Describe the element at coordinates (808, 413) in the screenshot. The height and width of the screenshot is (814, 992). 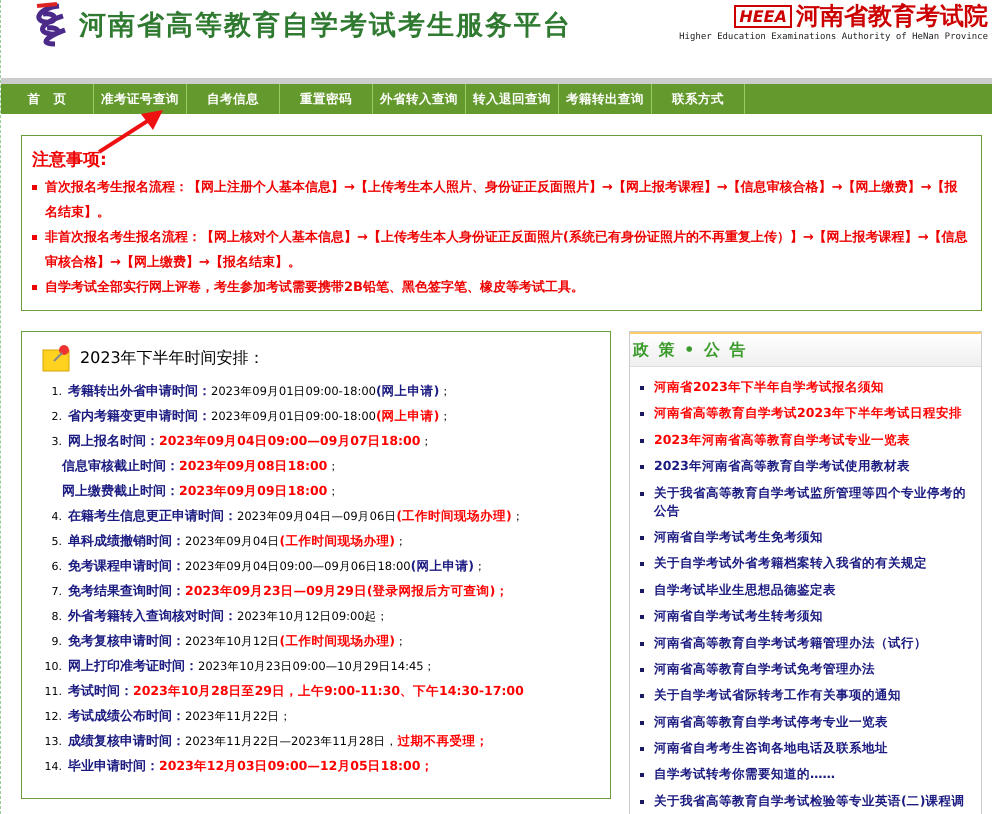
I see `policy-link: 河南省高等教育自学考试2023年下半年考试日程安排` at that location.